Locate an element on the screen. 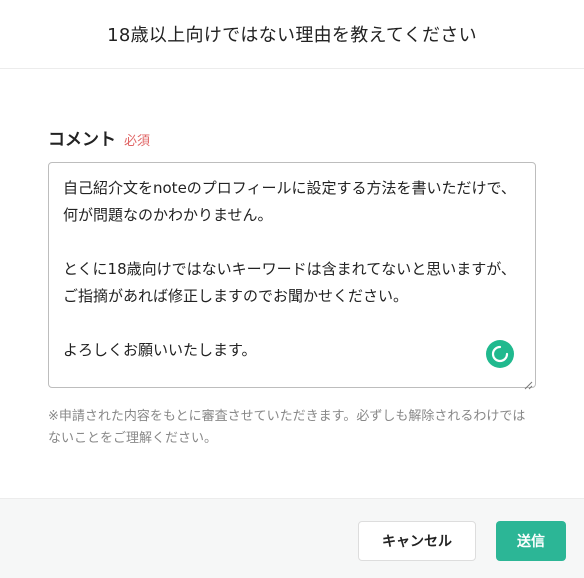 This screenshot has width=584, height=578. dialog-header: 18歳以上向けではない理由を教えてください is located at coordinates (292, 34).